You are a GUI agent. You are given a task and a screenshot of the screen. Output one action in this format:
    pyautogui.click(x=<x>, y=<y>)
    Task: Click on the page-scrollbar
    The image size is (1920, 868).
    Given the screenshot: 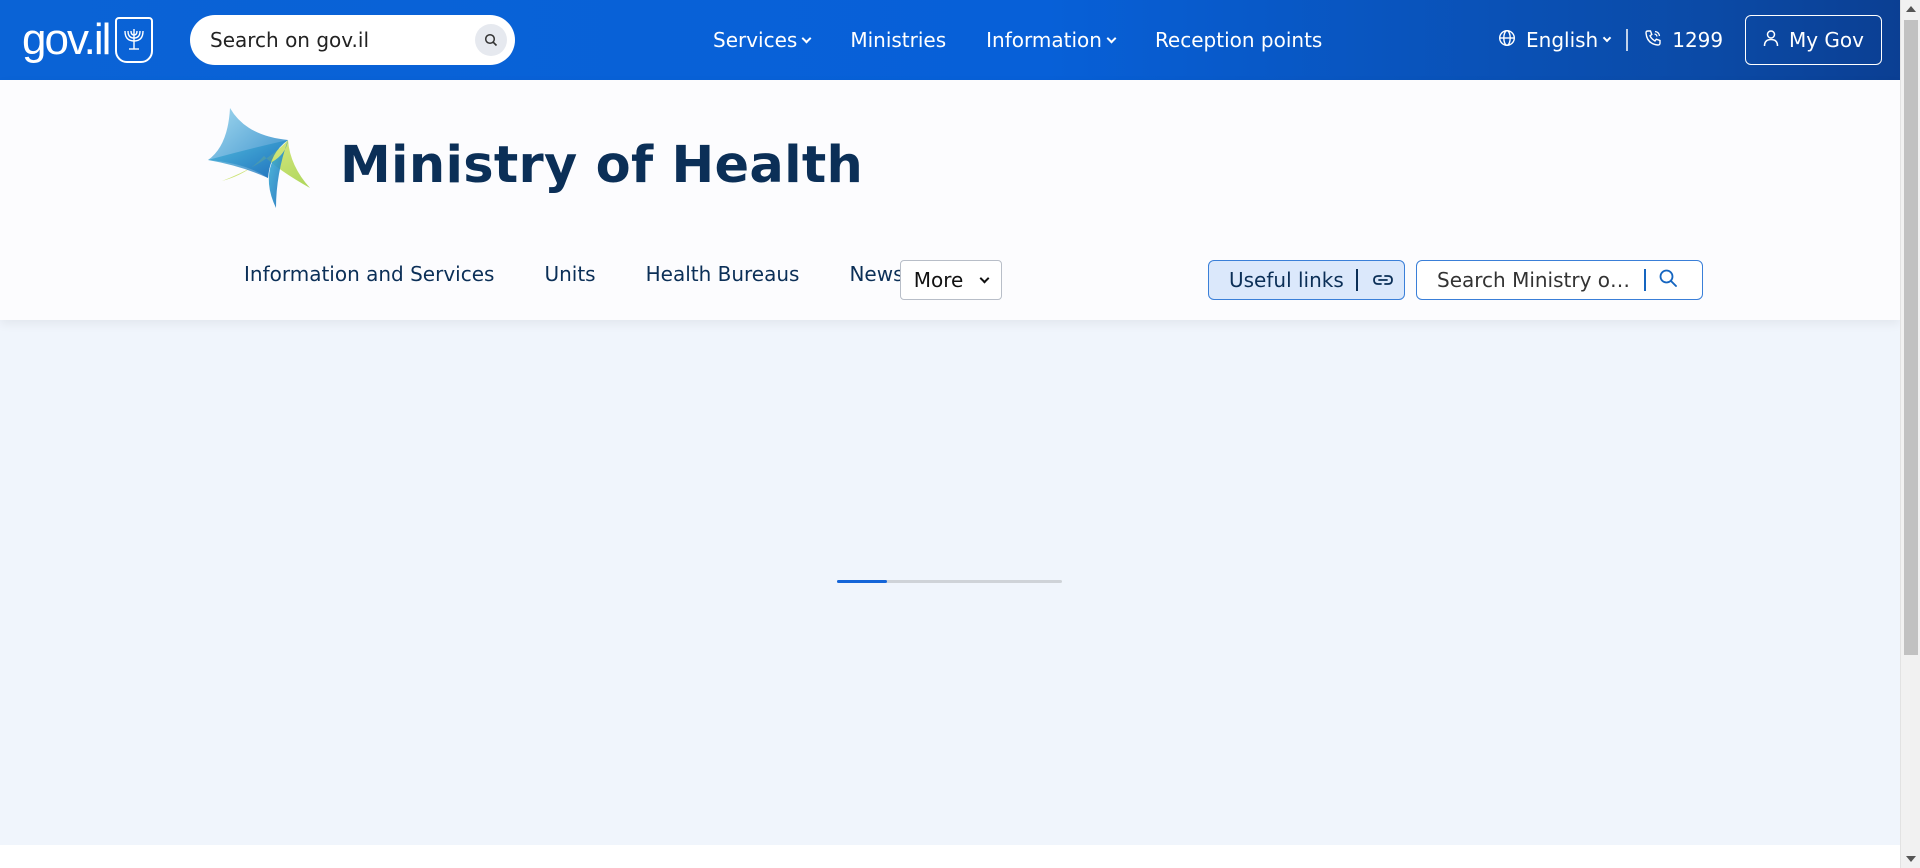 What is the action you would take?
    pyautogui.click(x=1910, y=434)
    